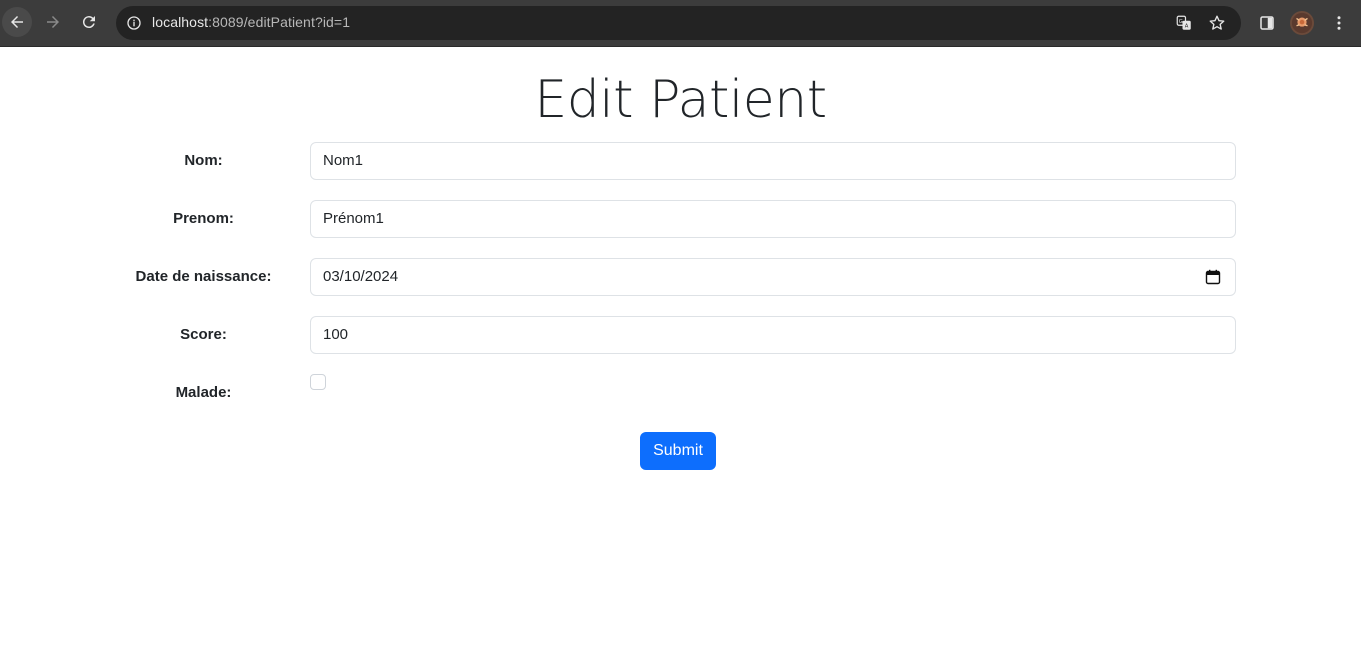 The width and height of the screenshot is (1361, 651). Describe the element at coordinates (180, 22) in the screenshot. I see `url-host: localhost` at that location.